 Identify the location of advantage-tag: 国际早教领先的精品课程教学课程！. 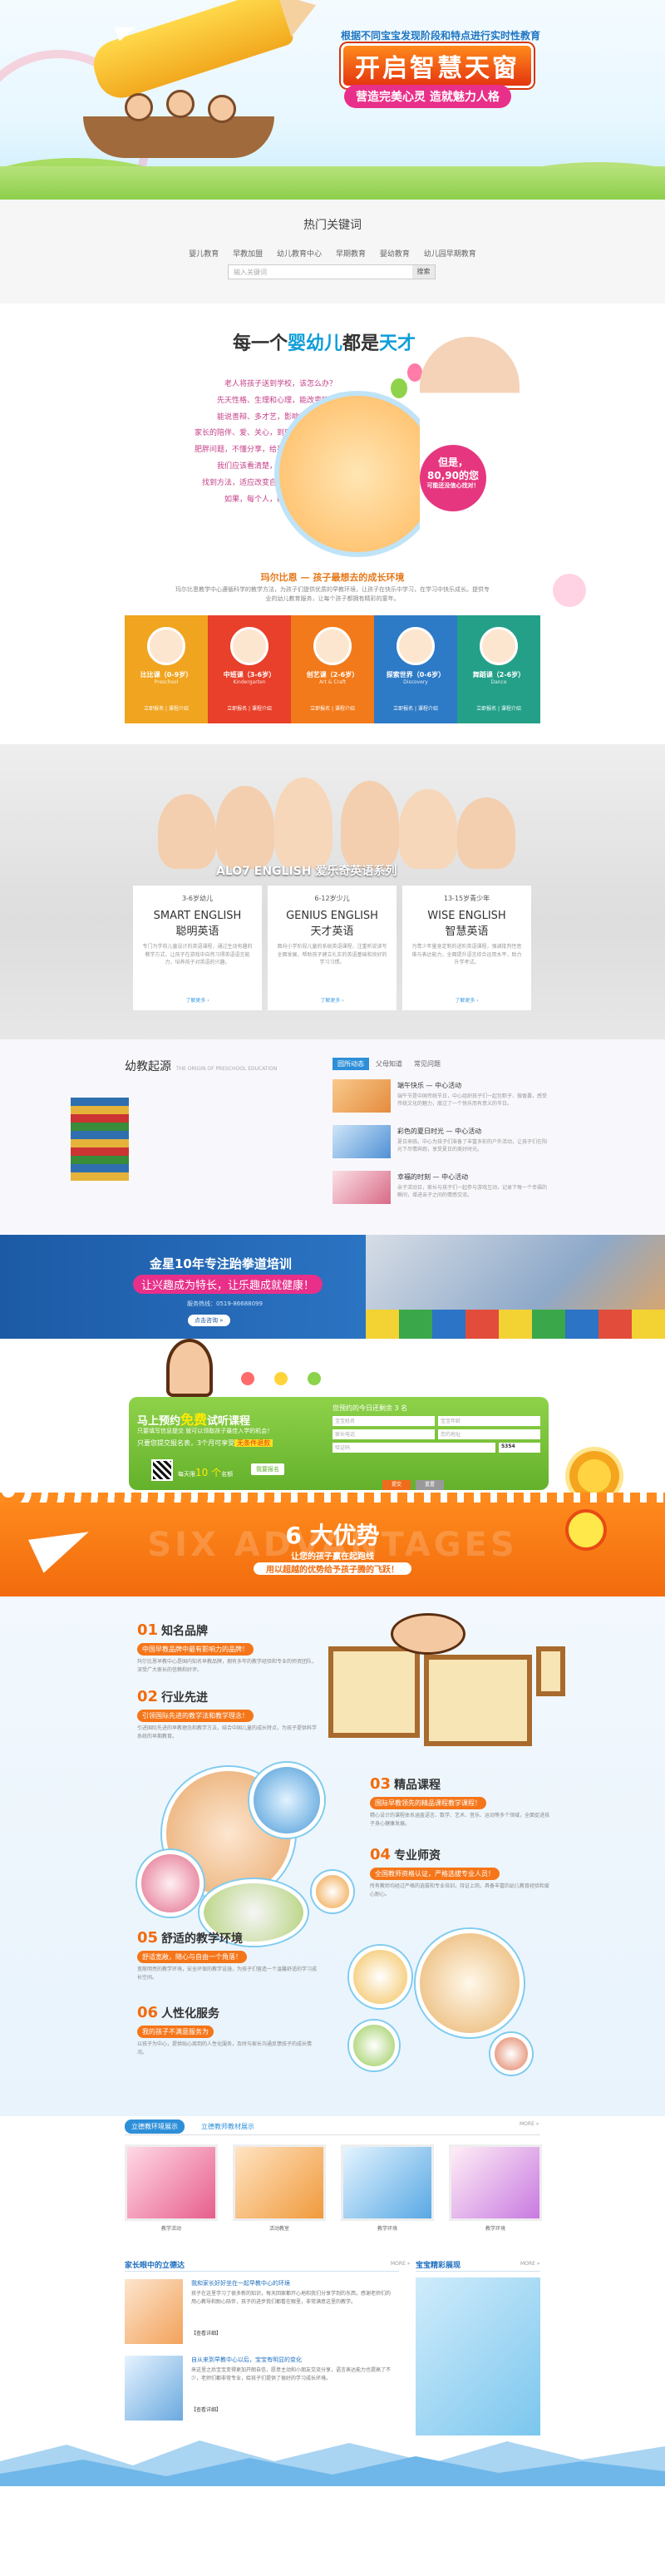
(428, 1803).